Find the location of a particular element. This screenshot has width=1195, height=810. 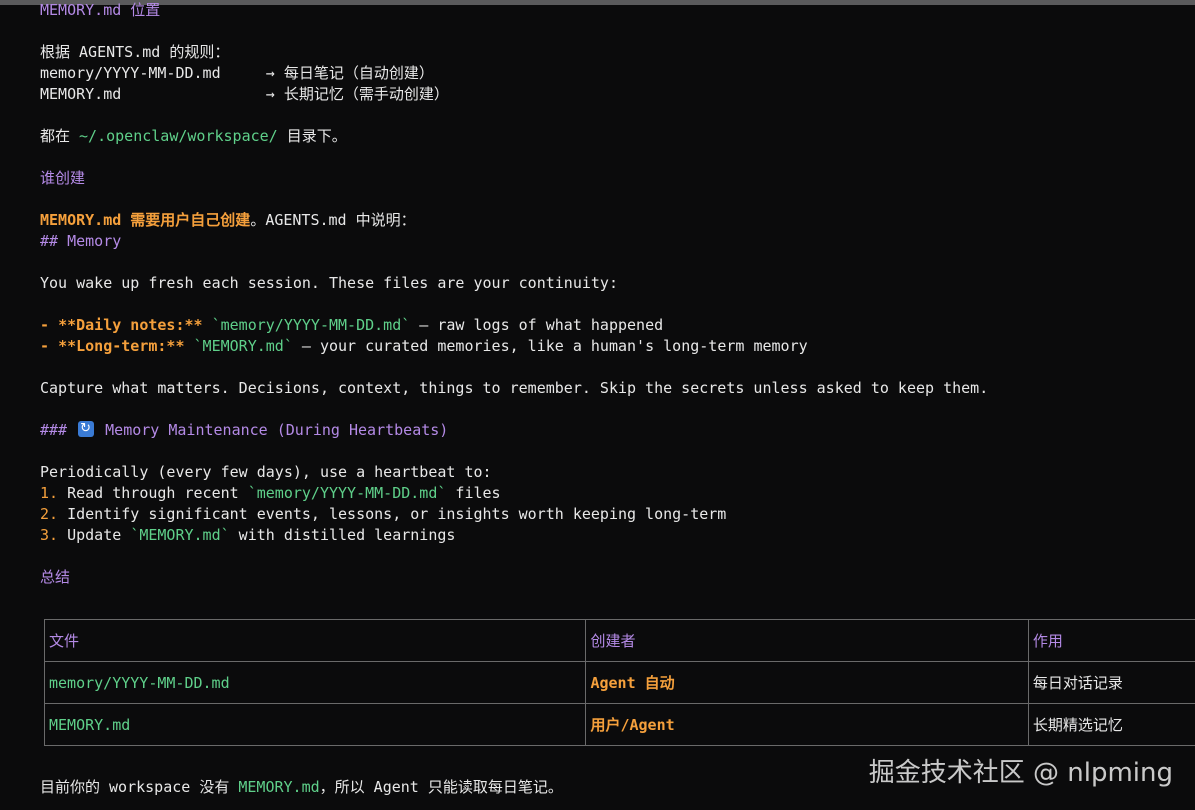

directory-path: ~/.openclaw/workspace/ is located at coordinates (178, 136).